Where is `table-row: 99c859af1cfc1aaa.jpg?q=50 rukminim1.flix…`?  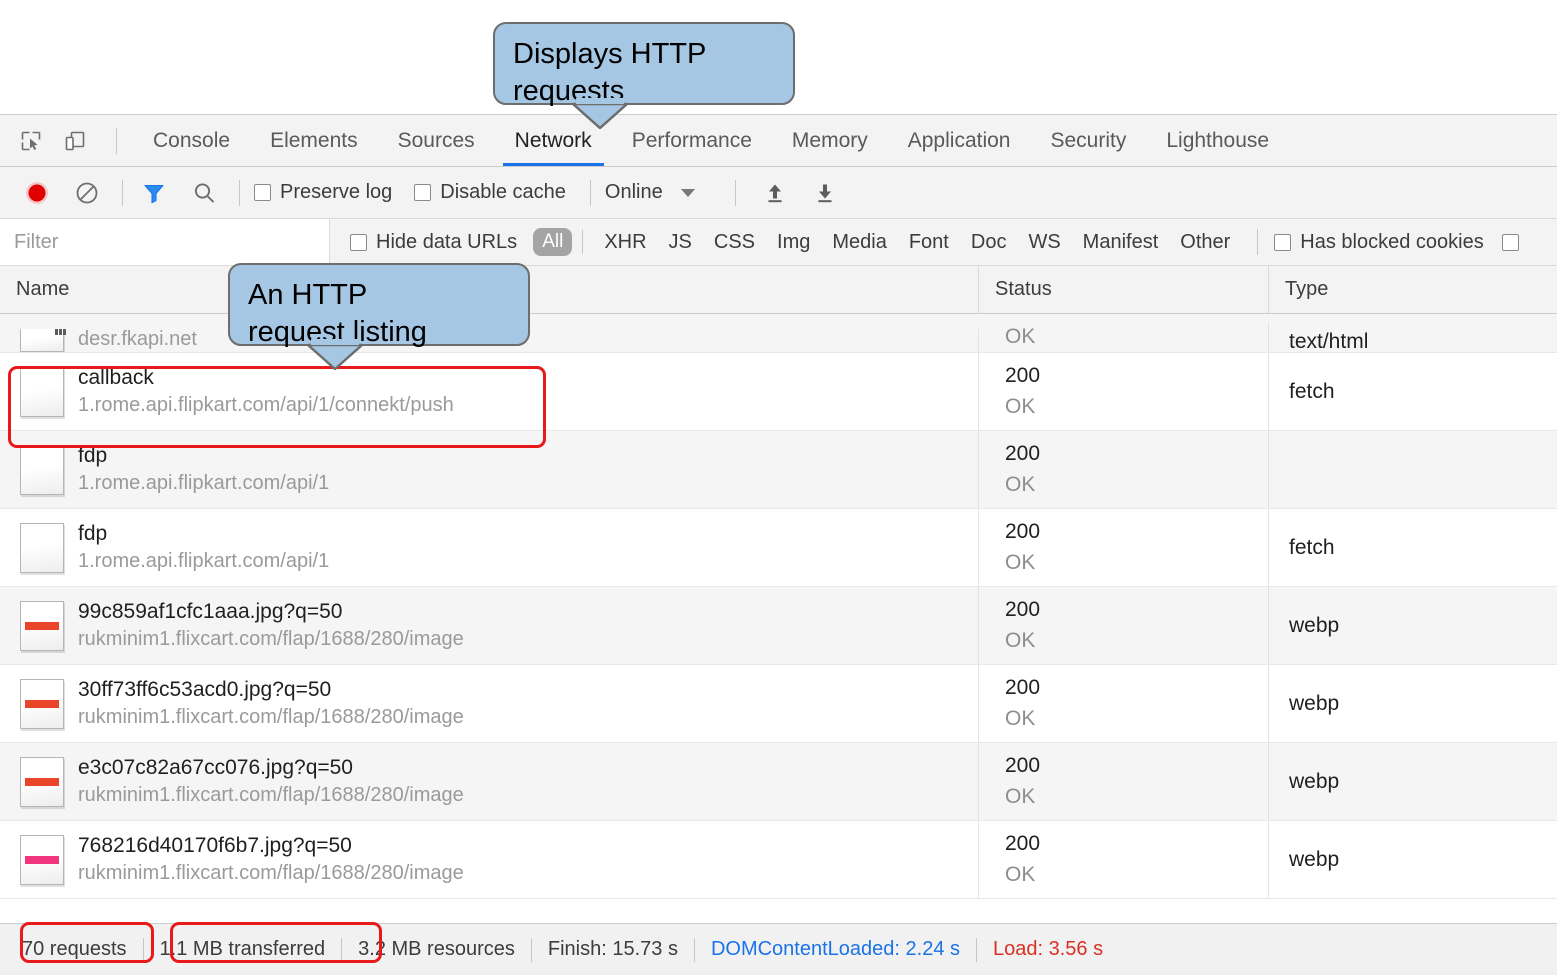 table-row: 99c859af1cfc1aaa.jpg?q=50 rukminim1.flix… is located at coordinates (778, 626).